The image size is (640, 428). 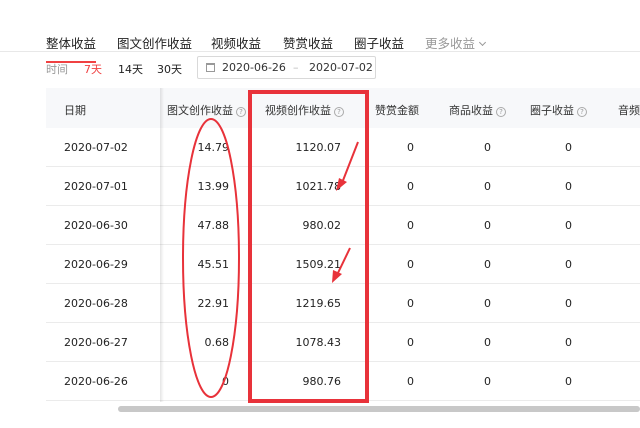 What do you see at coordinates (236, 42) in the screenshot?
I see `tab-video-income: 视频收益` at bounding box center [236, 42].